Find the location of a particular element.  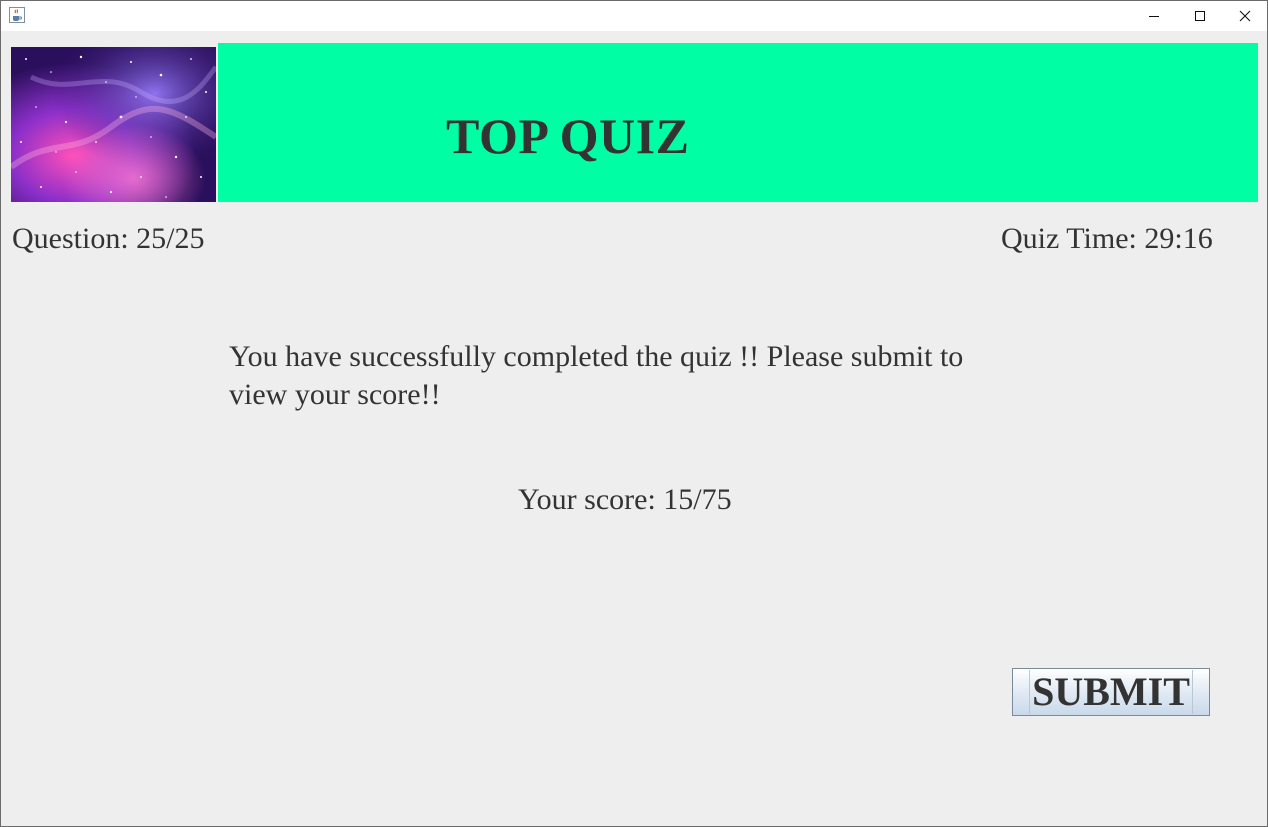

submit-button: SUBMIT is located at coordinates (1111, 692).